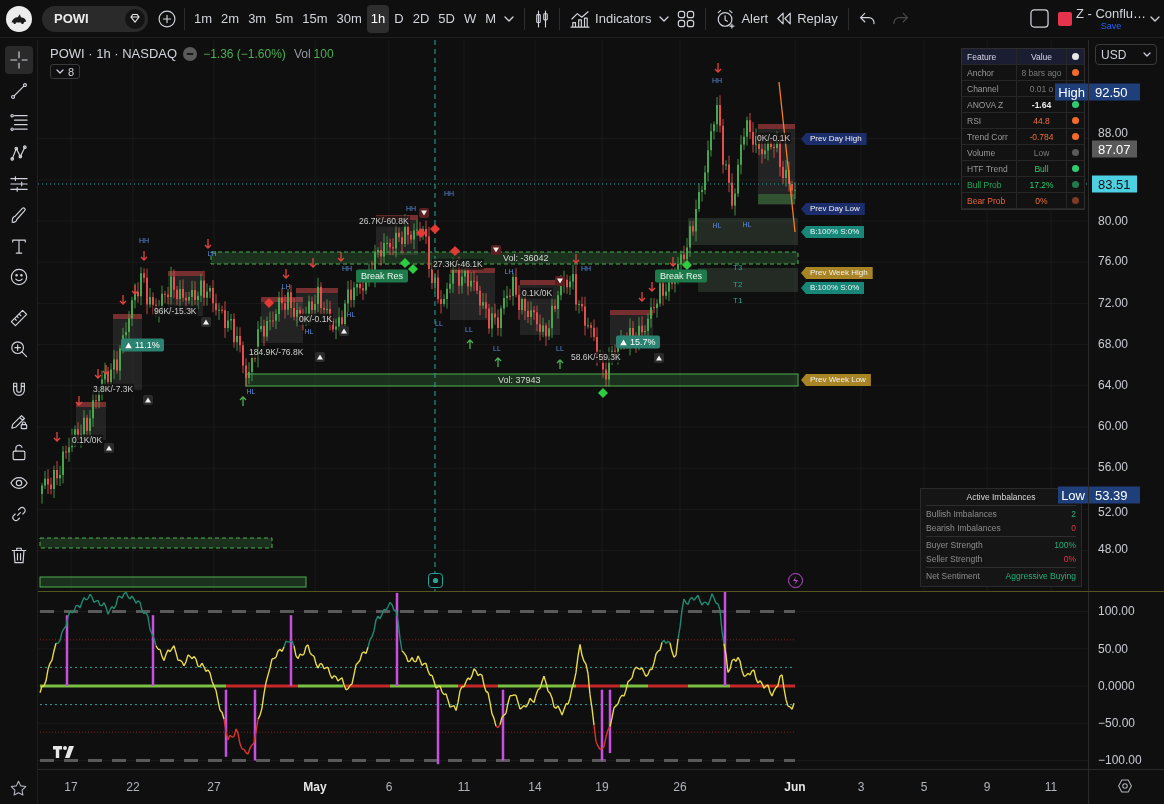 The width and height of the screenshot is (1164, 804). What do you see at coordinates (1113, 649) in the screenshot?
I see `oscillator-axis-label: 50.00` at bounding box center [1113, 649].